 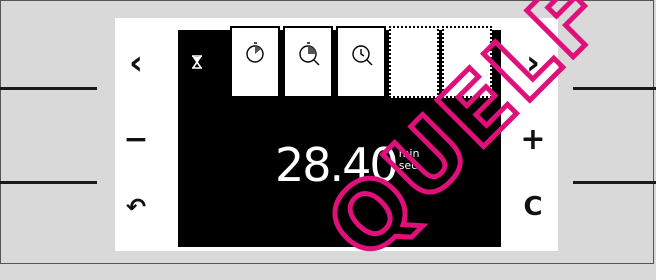 What do you see at coordinates (614, 88) in the screenshot?
I see `right-top-line` at bounding box center [614, 88].